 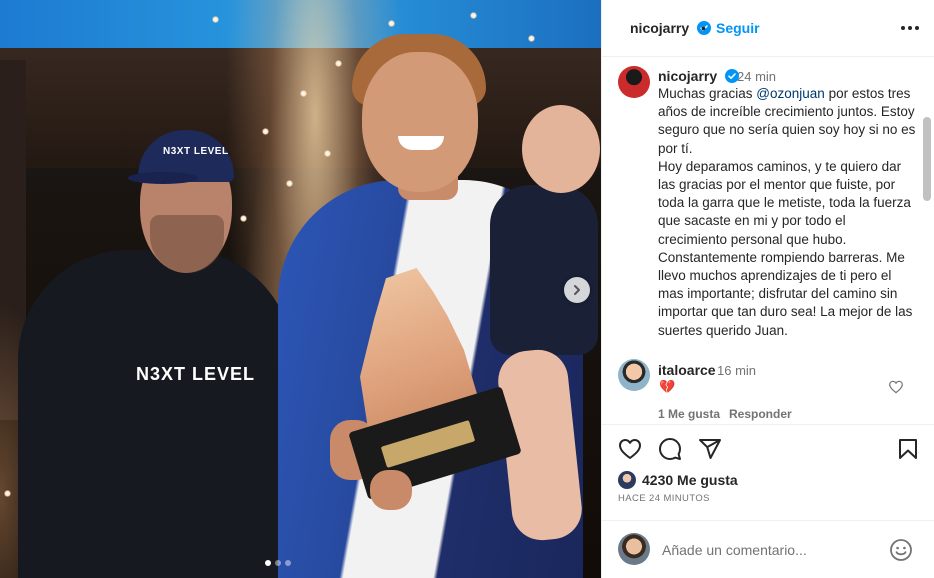 I want to click on baby-body, so click(x=544, y=270).